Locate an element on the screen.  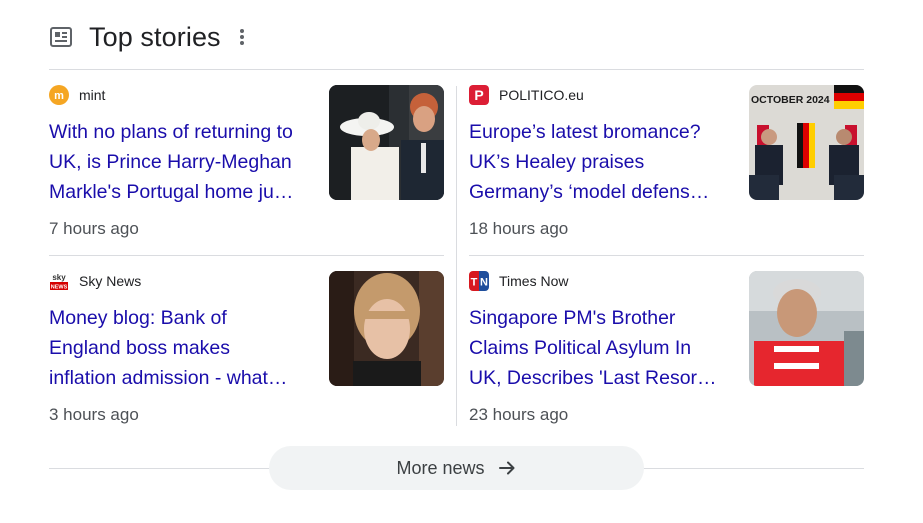
svg-text: NEWS is located at coordinates (59, 288).